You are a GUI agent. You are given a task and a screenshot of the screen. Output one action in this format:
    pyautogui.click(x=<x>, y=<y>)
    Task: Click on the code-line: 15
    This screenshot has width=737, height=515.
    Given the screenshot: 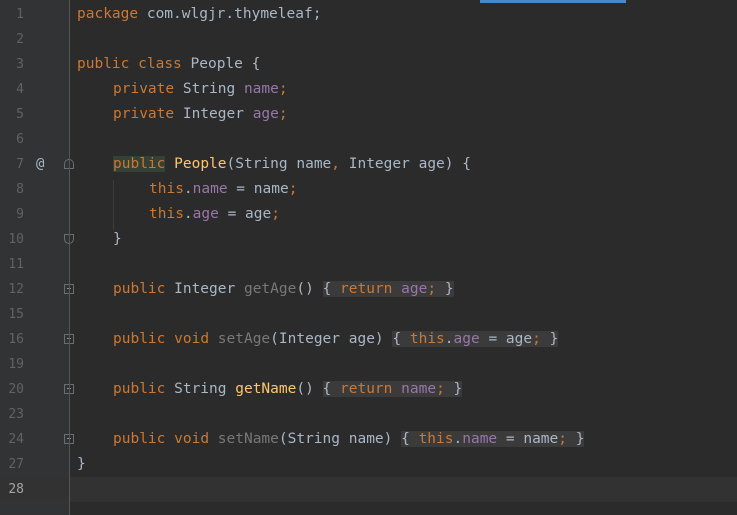 What is the action you would take?
    pyautogui.click(x=368, y=314)
    